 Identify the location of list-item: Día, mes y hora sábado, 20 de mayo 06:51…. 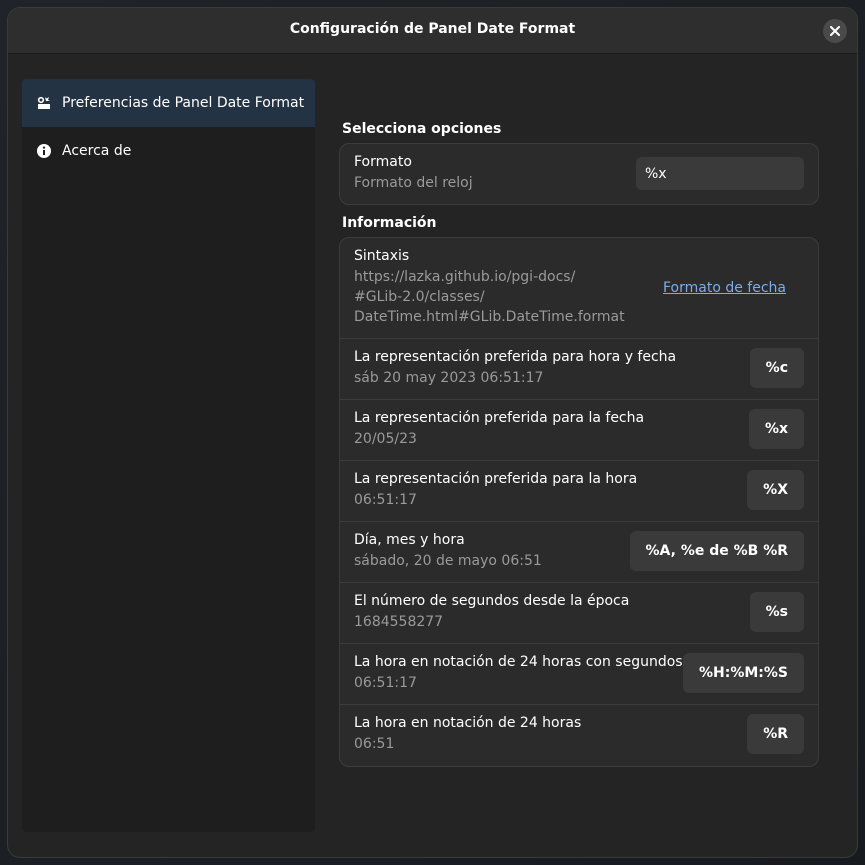
(579, 552).